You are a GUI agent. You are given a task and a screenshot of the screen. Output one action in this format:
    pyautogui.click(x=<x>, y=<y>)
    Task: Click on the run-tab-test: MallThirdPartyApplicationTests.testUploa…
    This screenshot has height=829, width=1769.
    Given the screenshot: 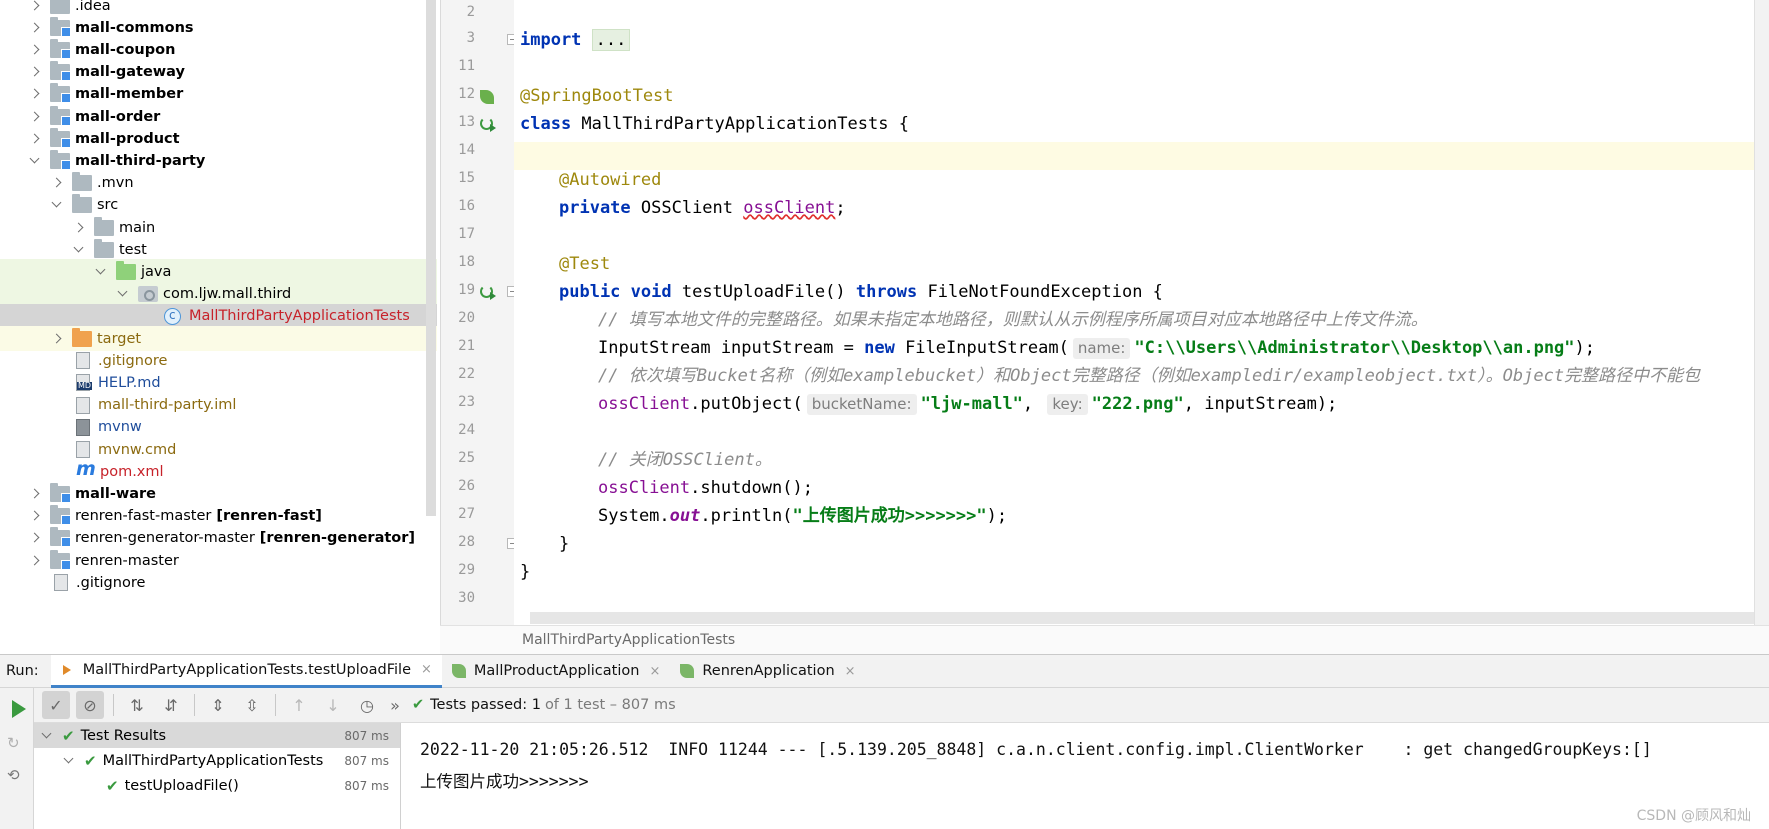 What is the action you would take?
    pyautogui.click(x=246, y=671)
    